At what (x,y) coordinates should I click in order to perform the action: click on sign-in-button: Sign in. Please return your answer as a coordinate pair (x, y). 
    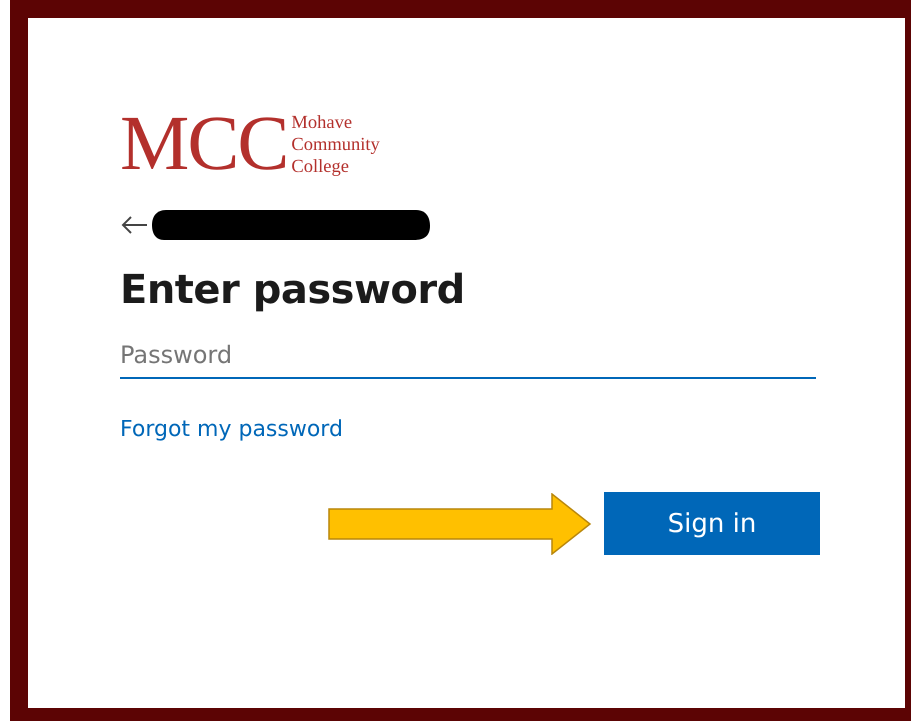
    Looking at the image, I should click on (712, 523).